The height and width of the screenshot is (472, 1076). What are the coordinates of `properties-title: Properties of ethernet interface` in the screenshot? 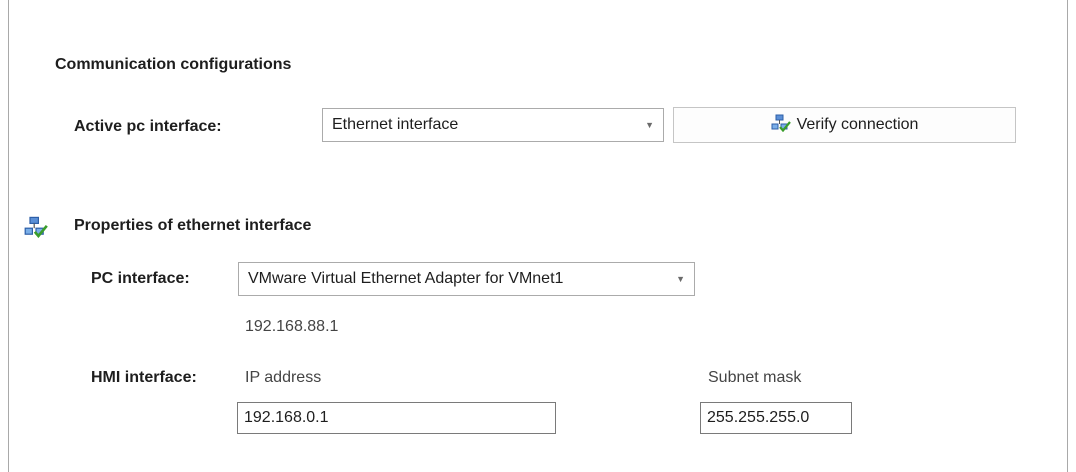 It's located at (193, 225).